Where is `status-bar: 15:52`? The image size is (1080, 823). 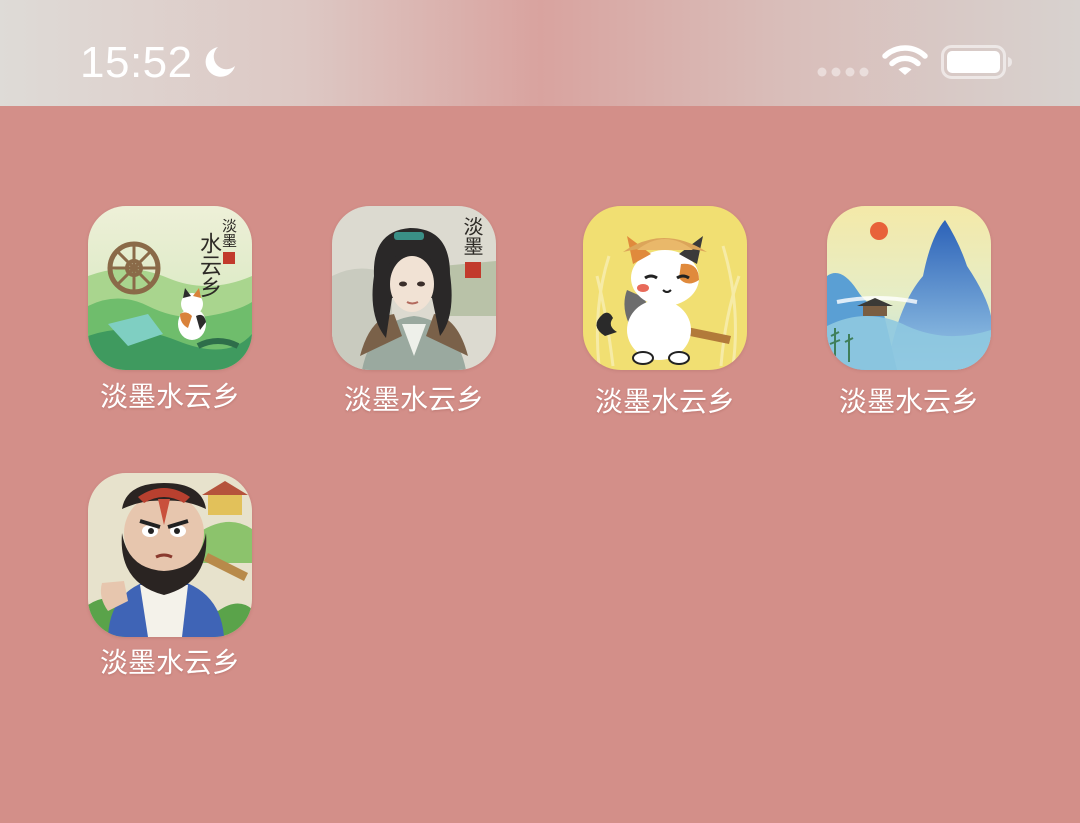
status-bar: 15:52 is located at coordinates (540, 53).